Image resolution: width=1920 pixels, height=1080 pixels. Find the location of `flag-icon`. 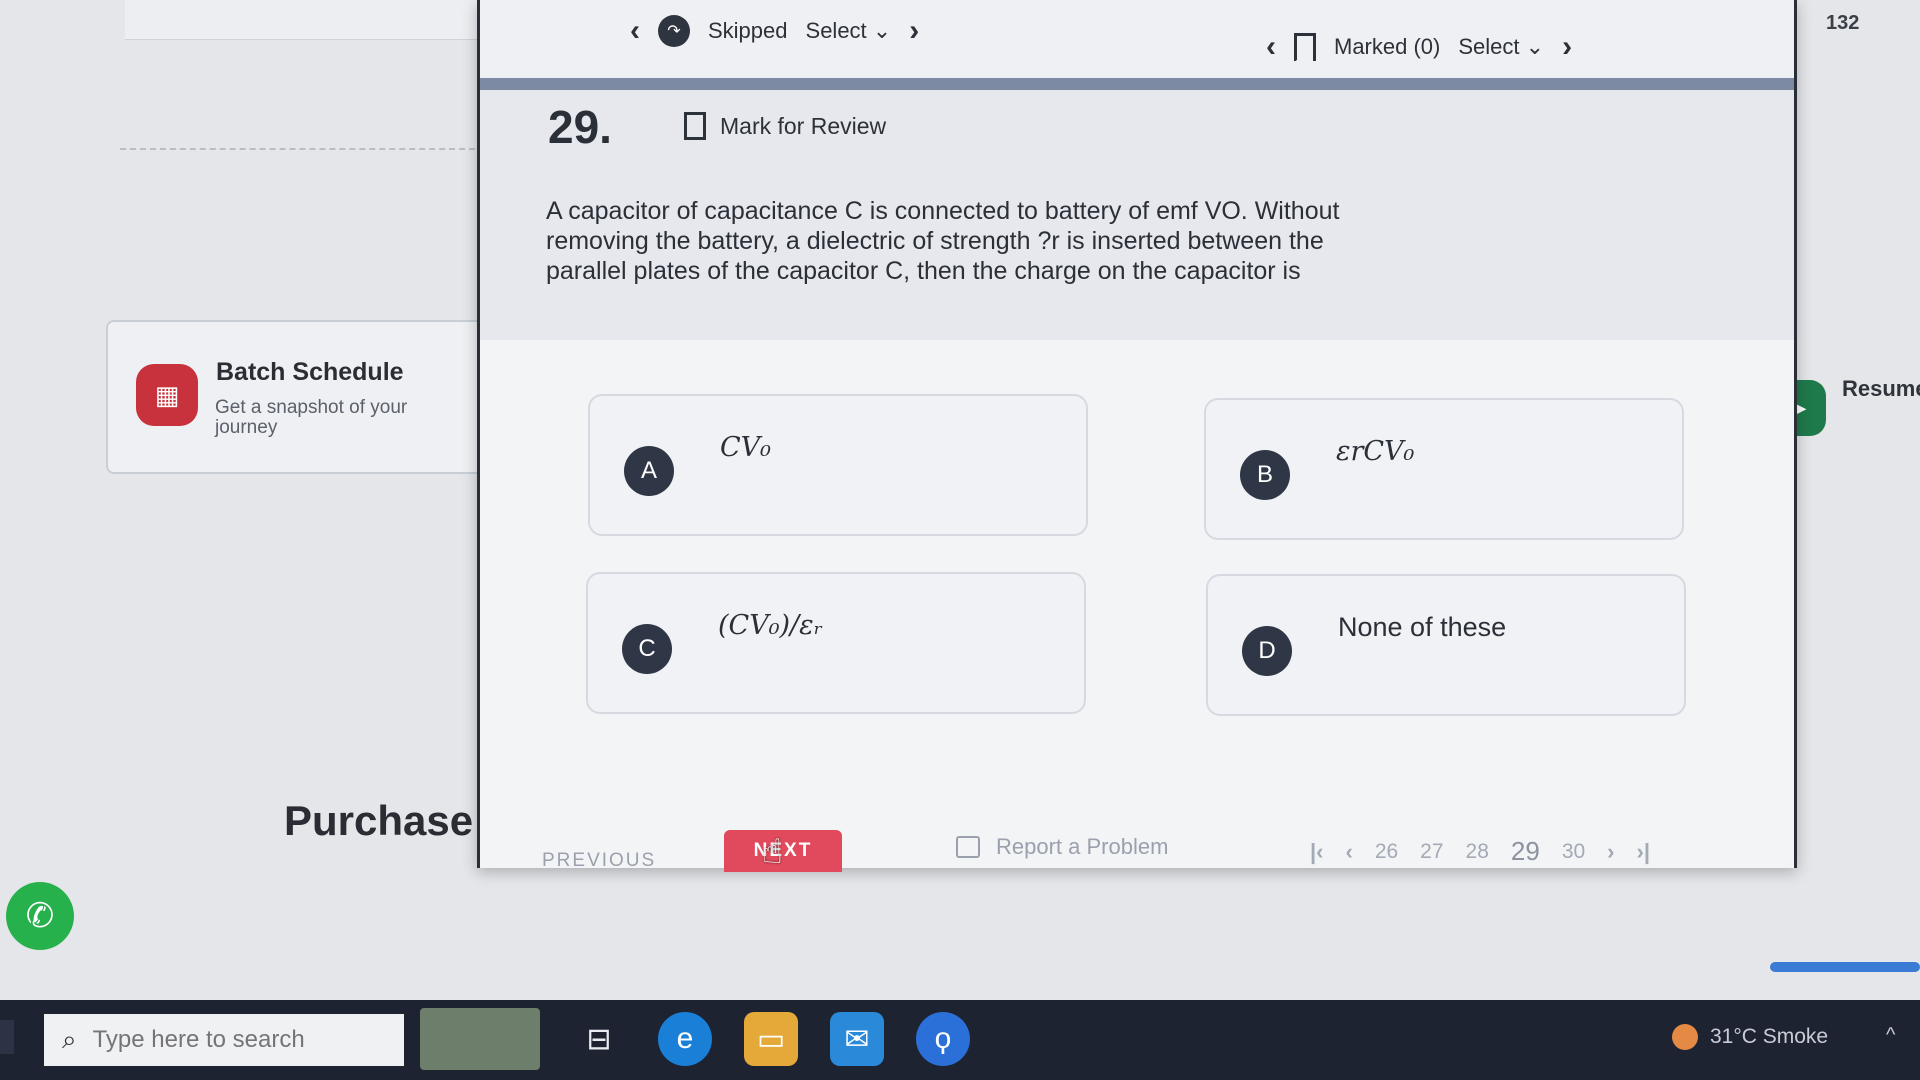

flag-icon is located at coordinates (968, 847).